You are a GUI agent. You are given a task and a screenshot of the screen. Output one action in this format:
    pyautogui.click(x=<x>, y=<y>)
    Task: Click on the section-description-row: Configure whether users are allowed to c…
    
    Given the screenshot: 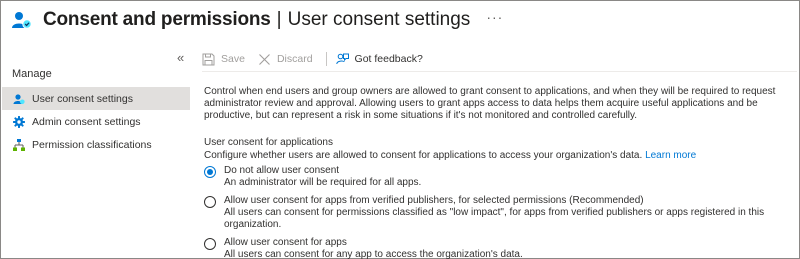 What is the action you would take?
    pyautogui.click(x=500, y=156)
    